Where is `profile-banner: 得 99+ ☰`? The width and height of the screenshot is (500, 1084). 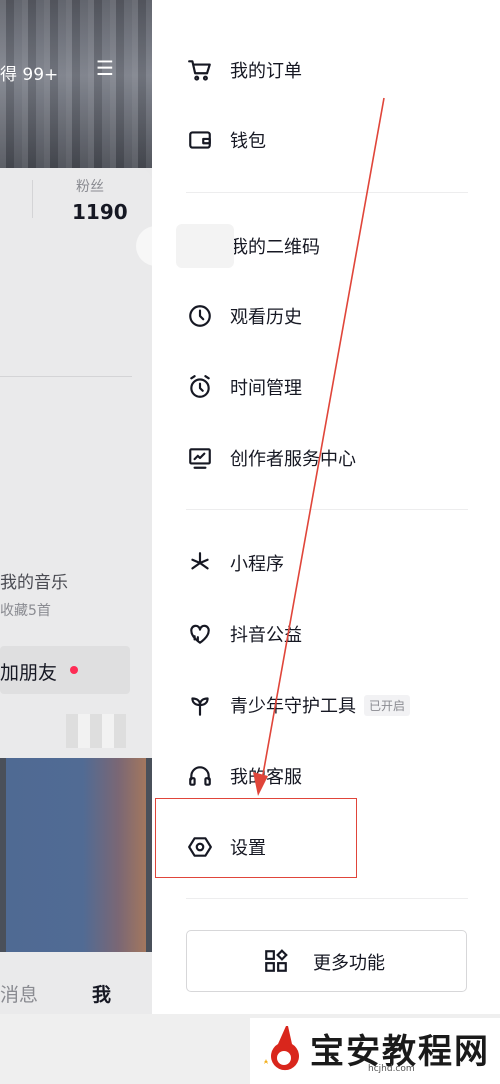 profile-banner: 得 99+ ☰ is located at coordinates (80, 84).